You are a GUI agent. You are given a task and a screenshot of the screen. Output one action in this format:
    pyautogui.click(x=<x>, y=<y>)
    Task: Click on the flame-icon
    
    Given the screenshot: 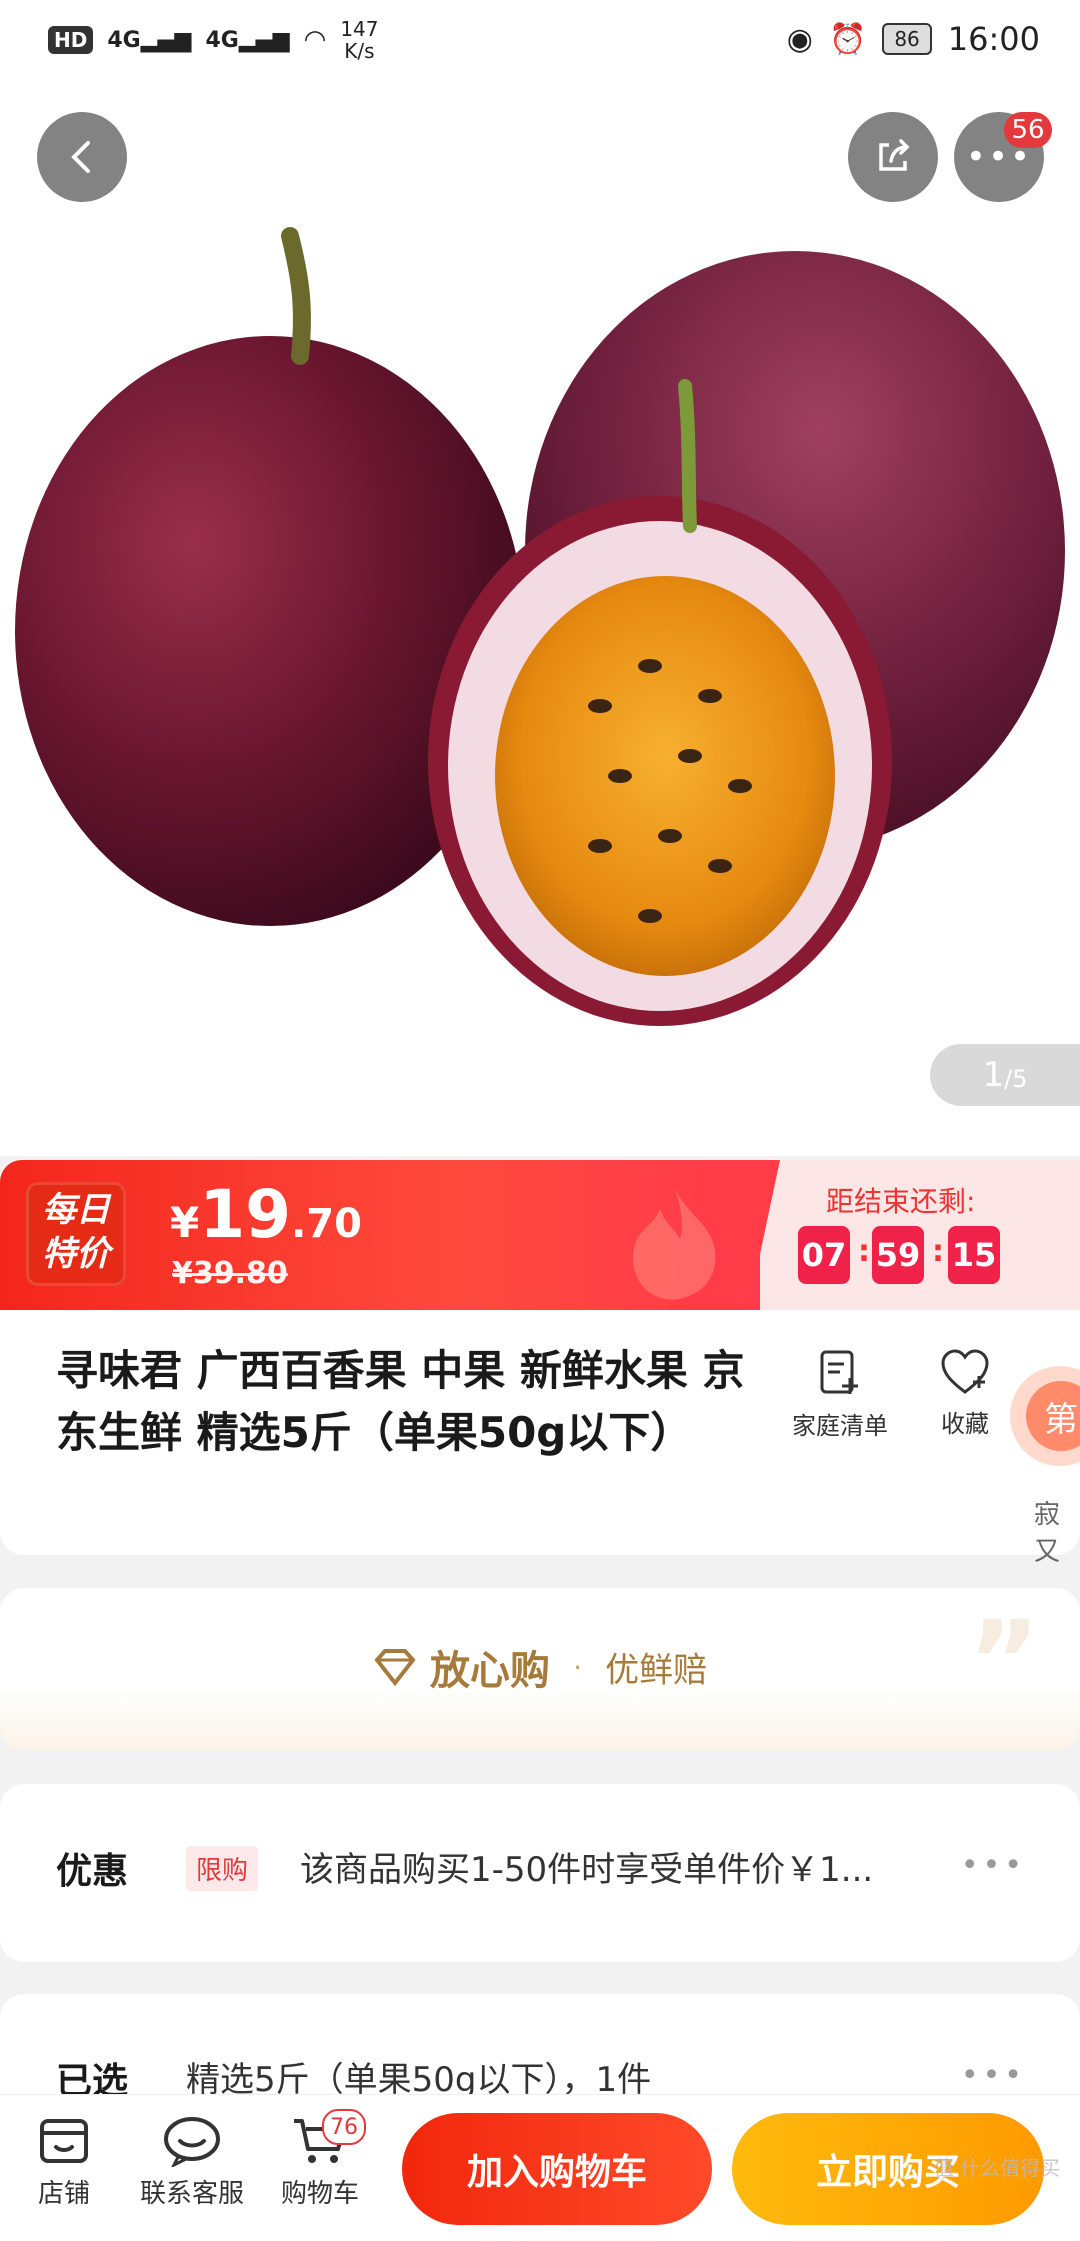 What is the action you would take?
    pyautogui.click(x=674, y=1244)
    